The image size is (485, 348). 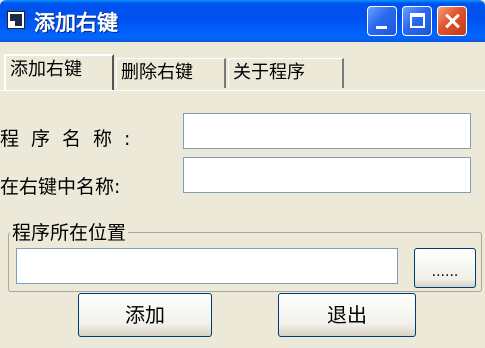 I want to click on menu-name-input, so click(x=327, y=175).